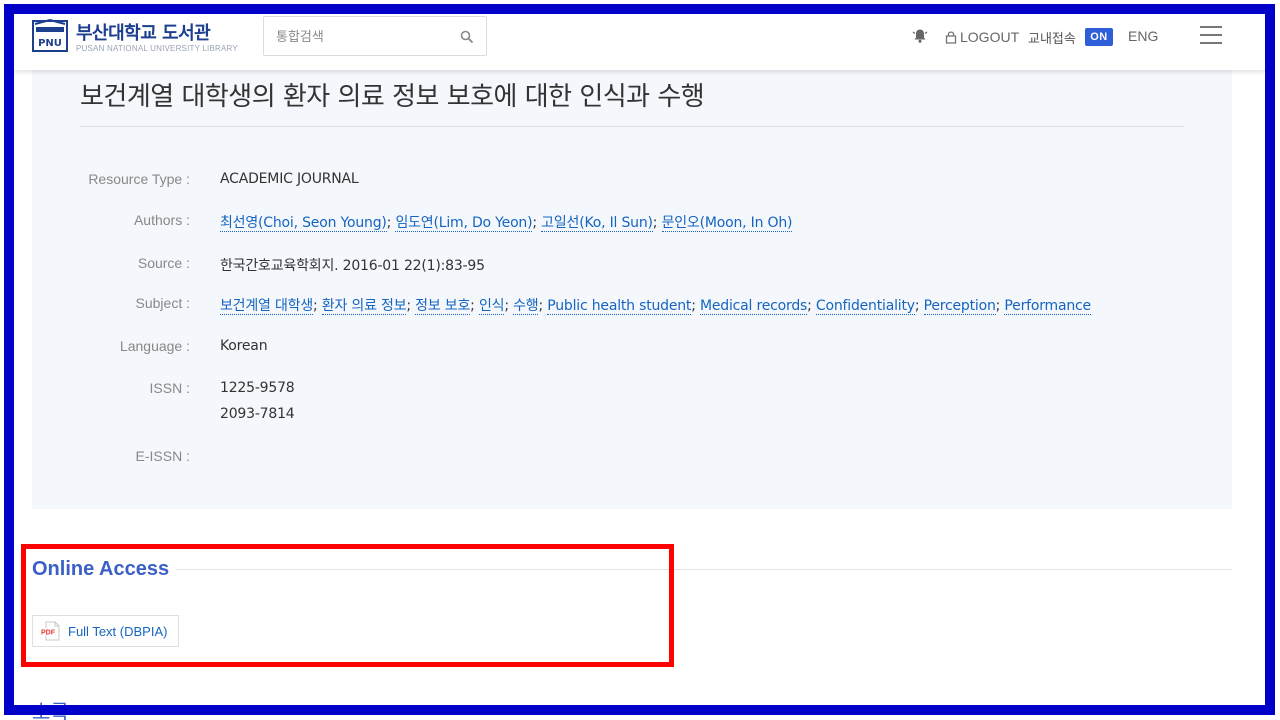 The width and height of the screenshot is (1280, 720). I want to click on notification-bell-icon, so click(920, 36).